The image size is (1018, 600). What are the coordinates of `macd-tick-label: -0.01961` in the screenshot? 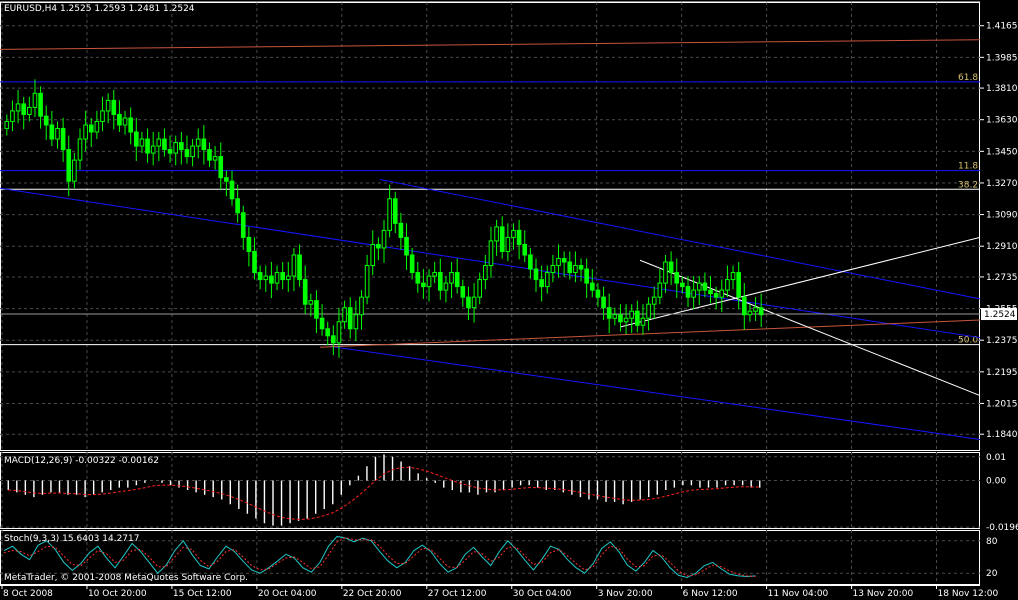 It's located at (1002, 528).